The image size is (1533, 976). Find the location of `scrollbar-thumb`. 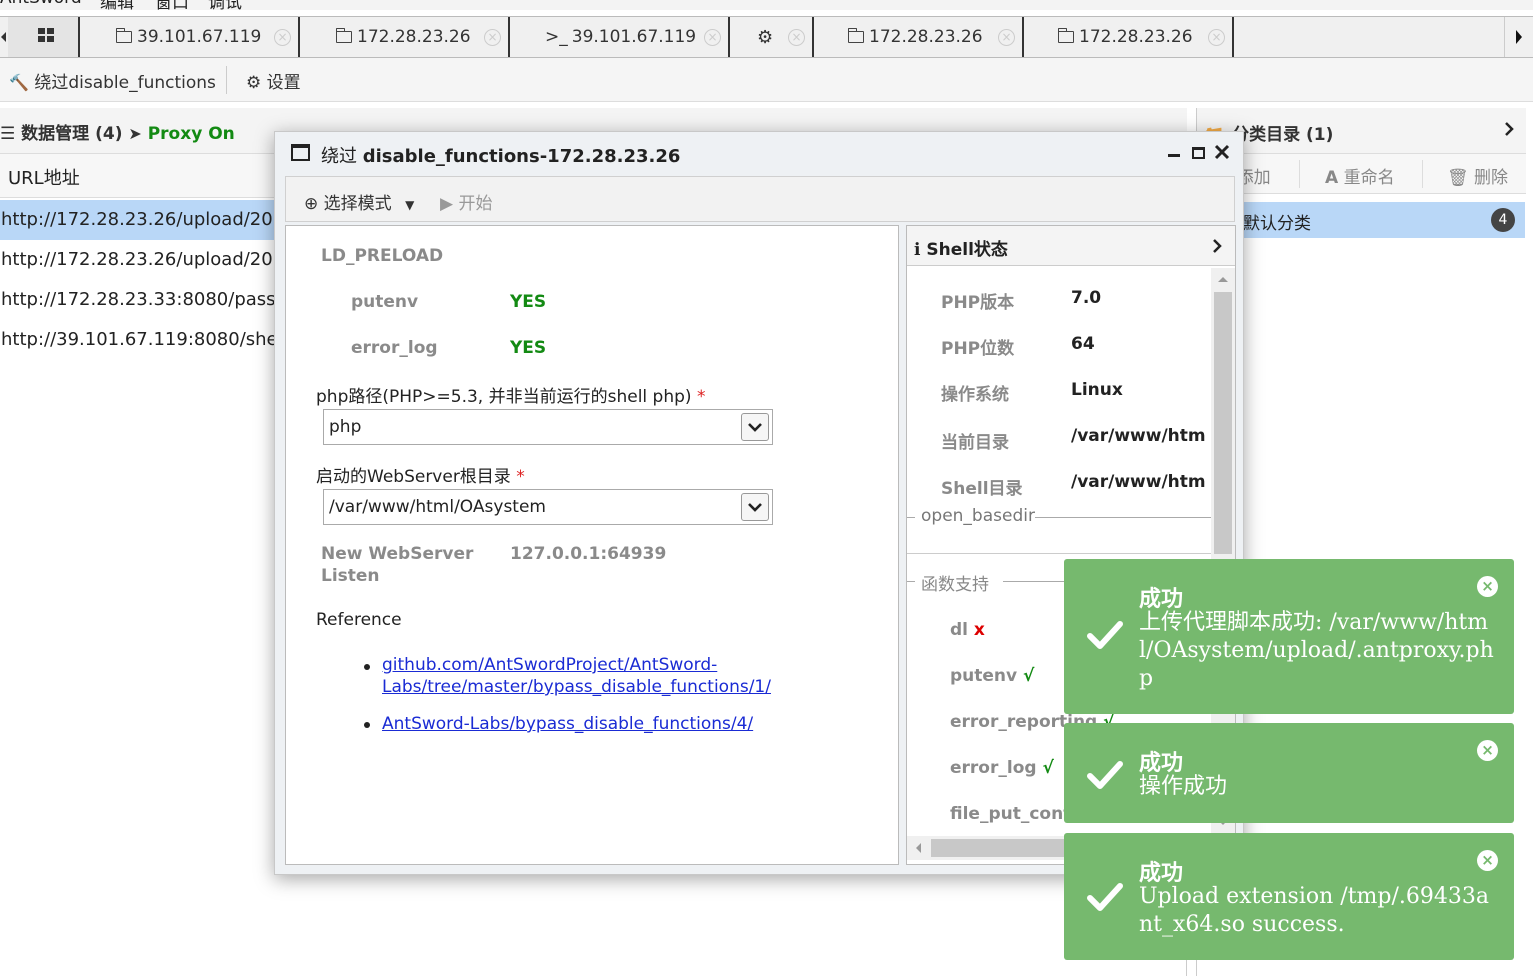

scrollbar-thumb is located at coordinates (1223, 423).